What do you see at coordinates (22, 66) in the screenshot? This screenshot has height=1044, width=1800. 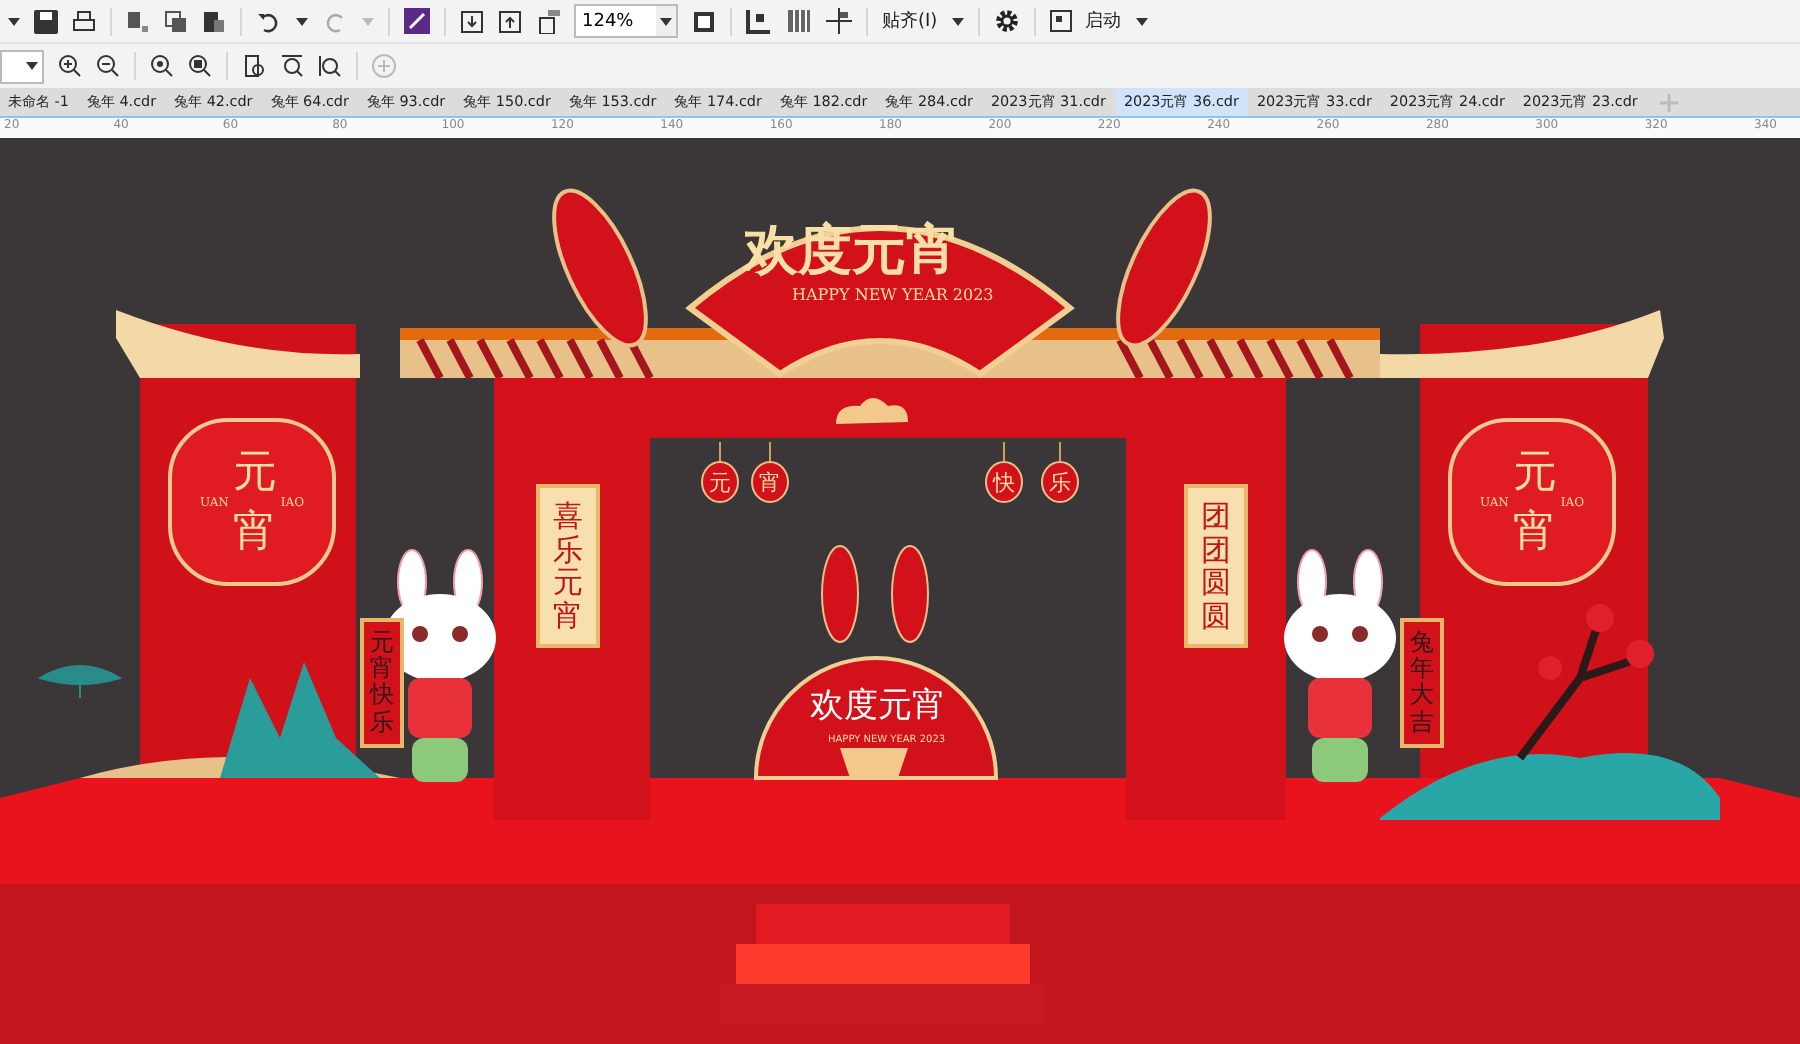 I see `dropdown-field` at bounding box center [22, 66].